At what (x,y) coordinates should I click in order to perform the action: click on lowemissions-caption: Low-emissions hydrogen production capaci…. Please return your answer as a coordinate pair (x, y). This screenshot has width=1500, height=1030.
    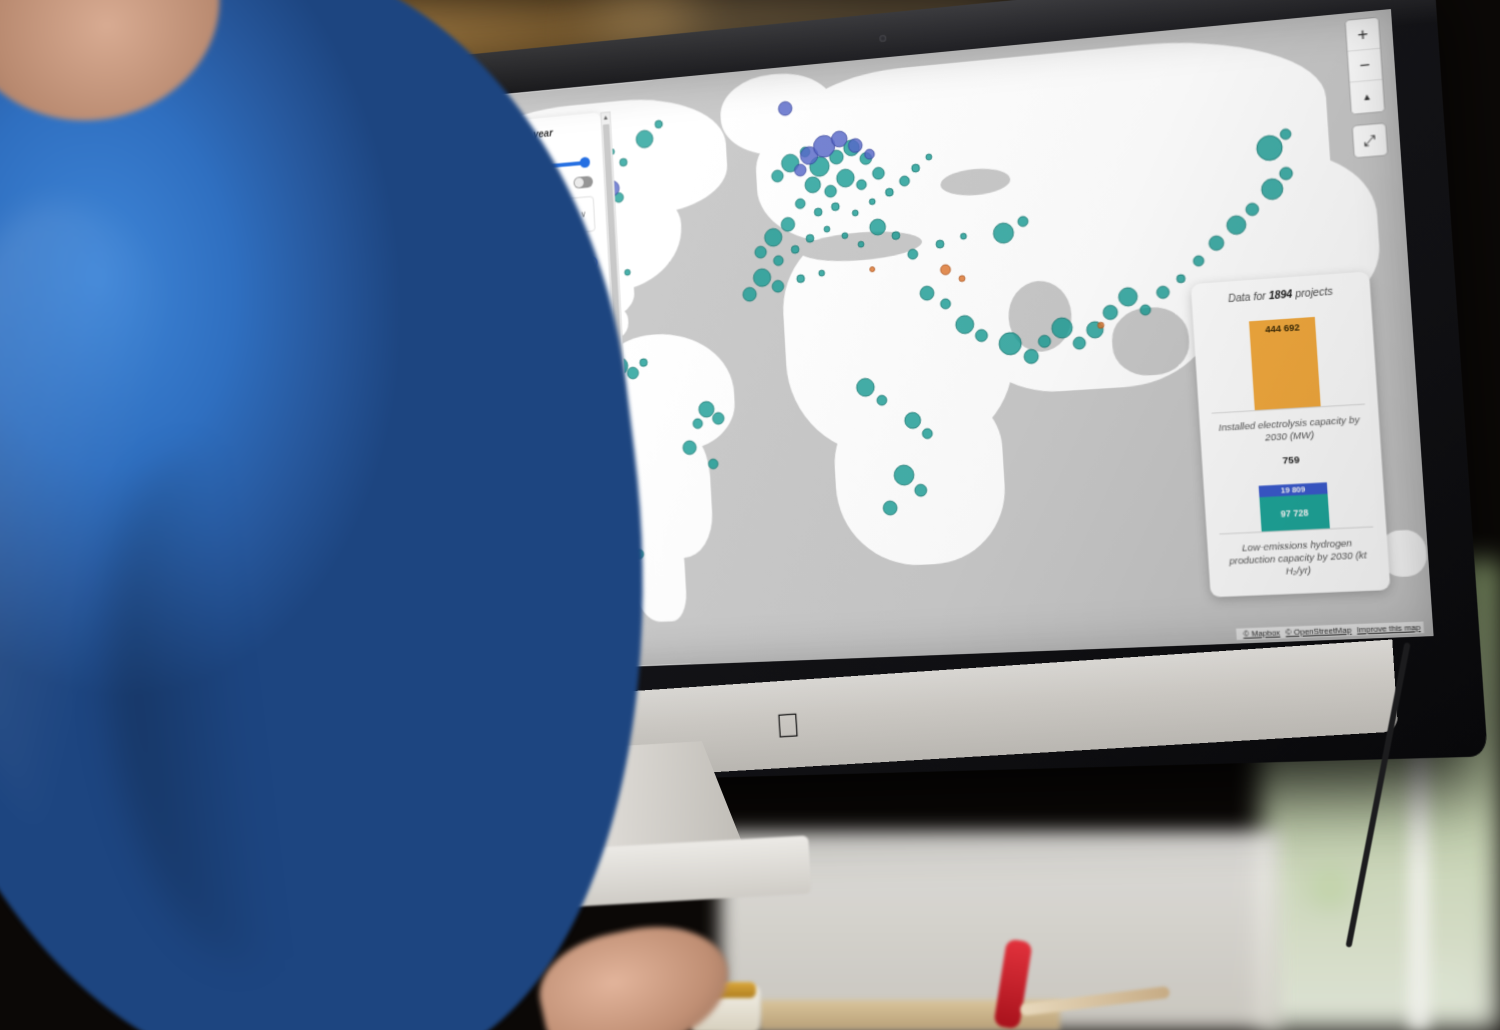
    Looking at the image, I should click on (1298, 557).